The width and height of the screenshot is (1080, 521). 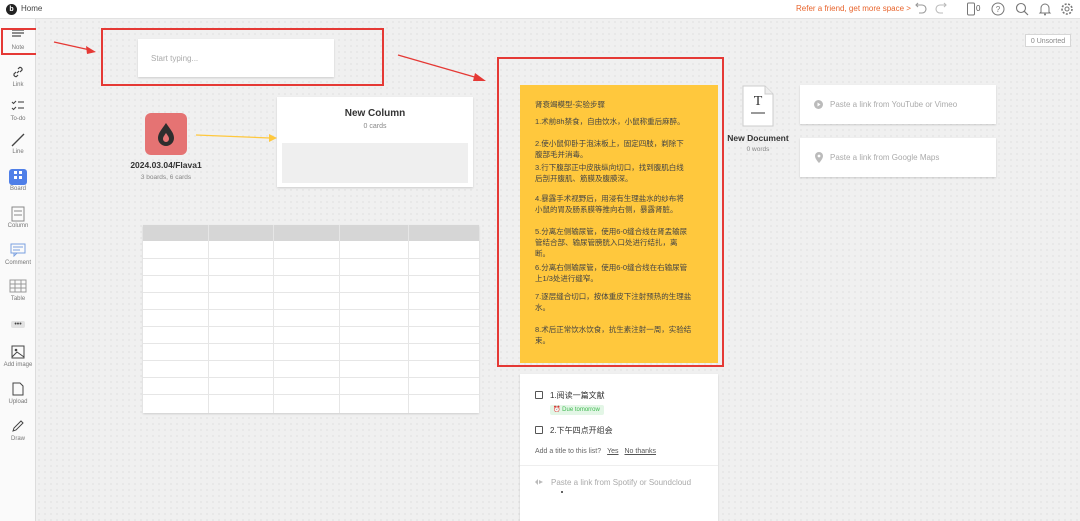 What do you see at coordinates (758, 138) in the screenshot?
I see `document-title: New Document` at bounding box center [758, 138].